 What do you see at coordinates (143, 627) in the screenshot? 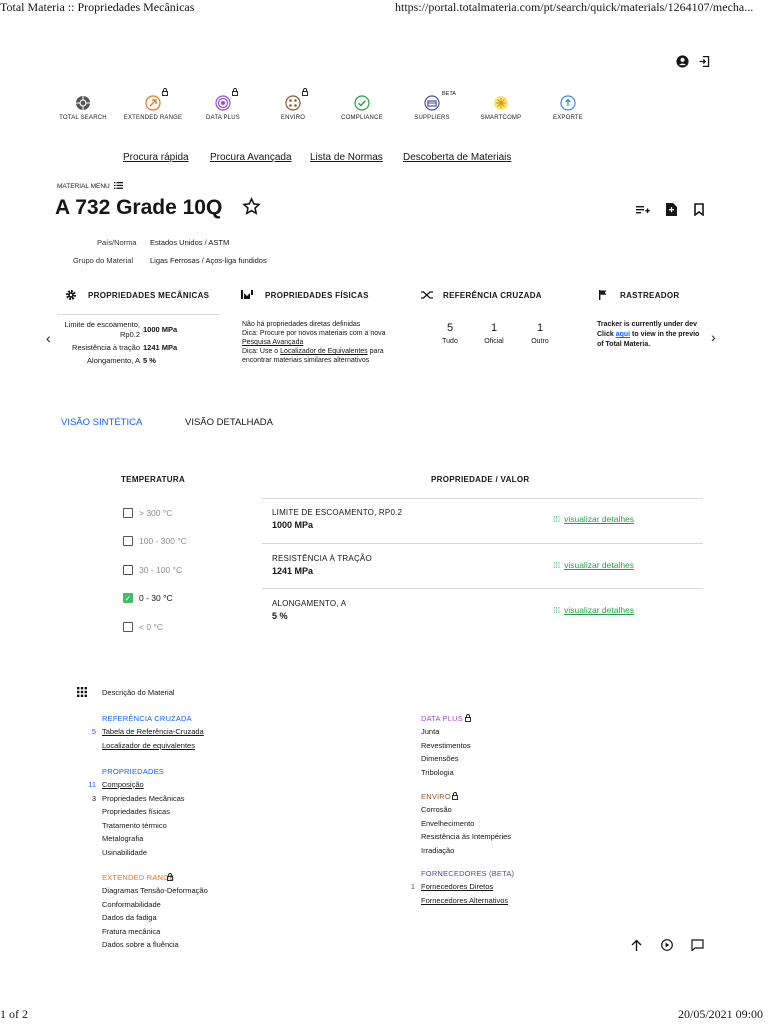
I see `temperature-filter-4: < 0 °C` at bounding box center [143, 627].